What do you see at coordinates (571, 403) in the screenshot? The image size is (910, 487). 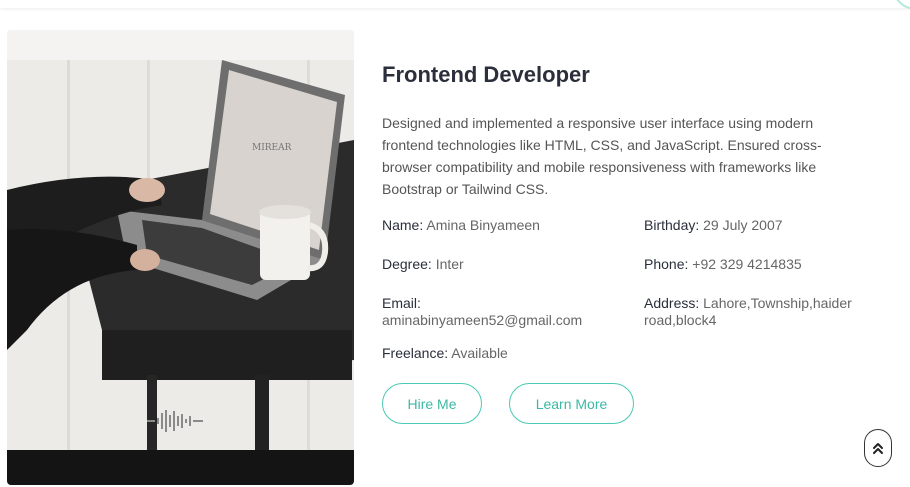 I see `learn-more-button: Learn More` at bounding box center [571, 403].